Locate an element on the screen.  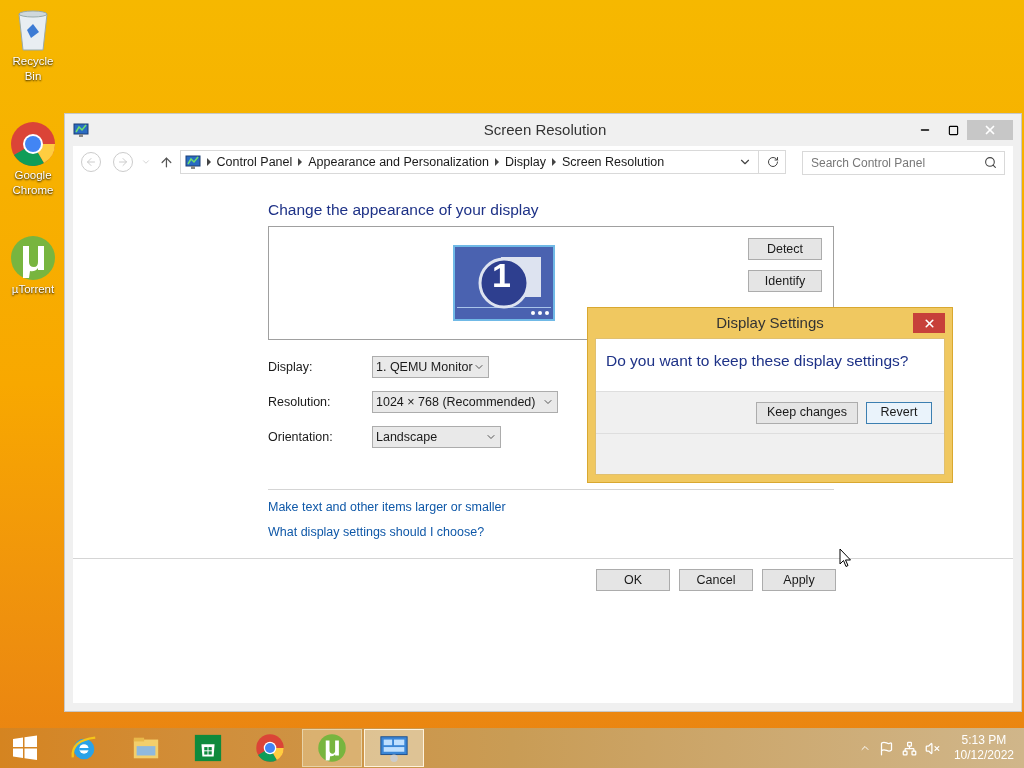
dropdown-field: Landscape is located at coordinates (436, 437).